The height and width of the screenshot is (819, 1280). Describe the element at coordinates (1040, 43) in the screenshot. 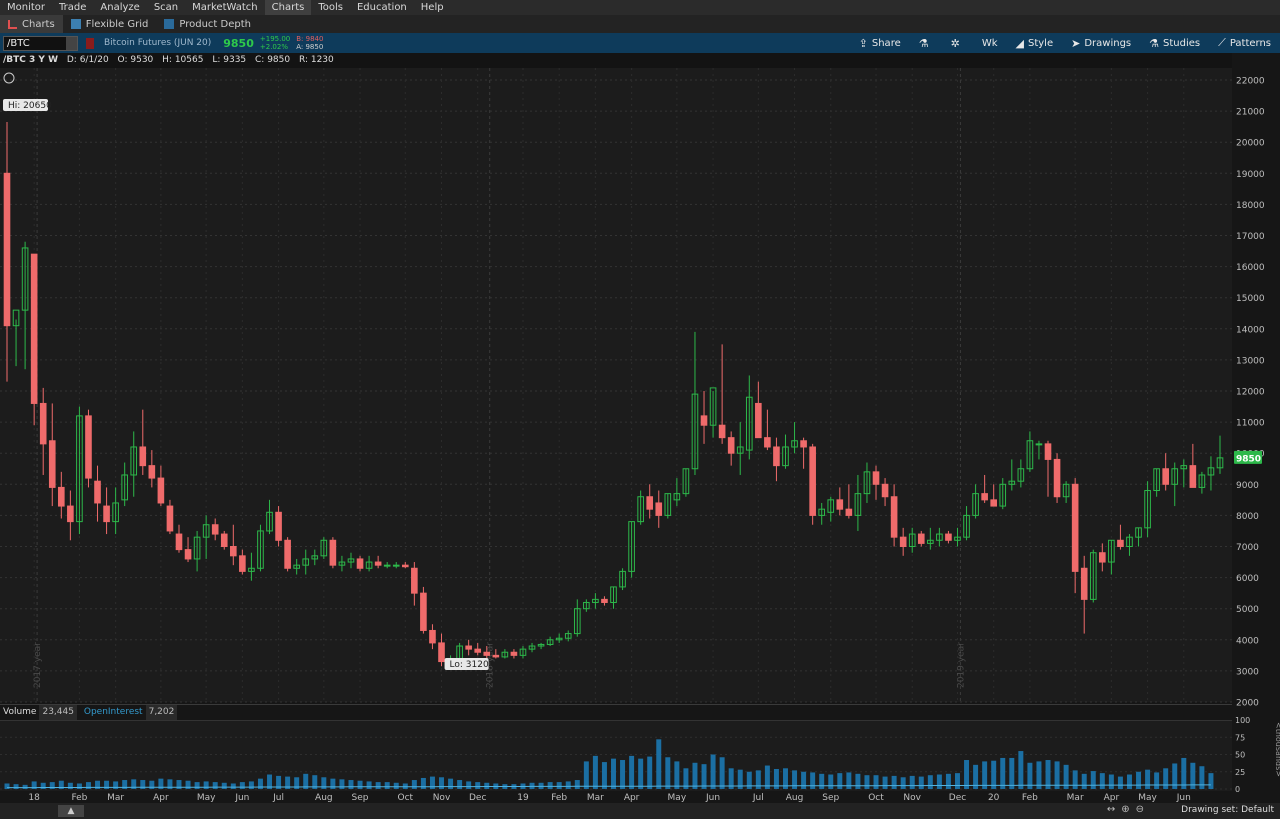

I see `style-label: Style` at that location.